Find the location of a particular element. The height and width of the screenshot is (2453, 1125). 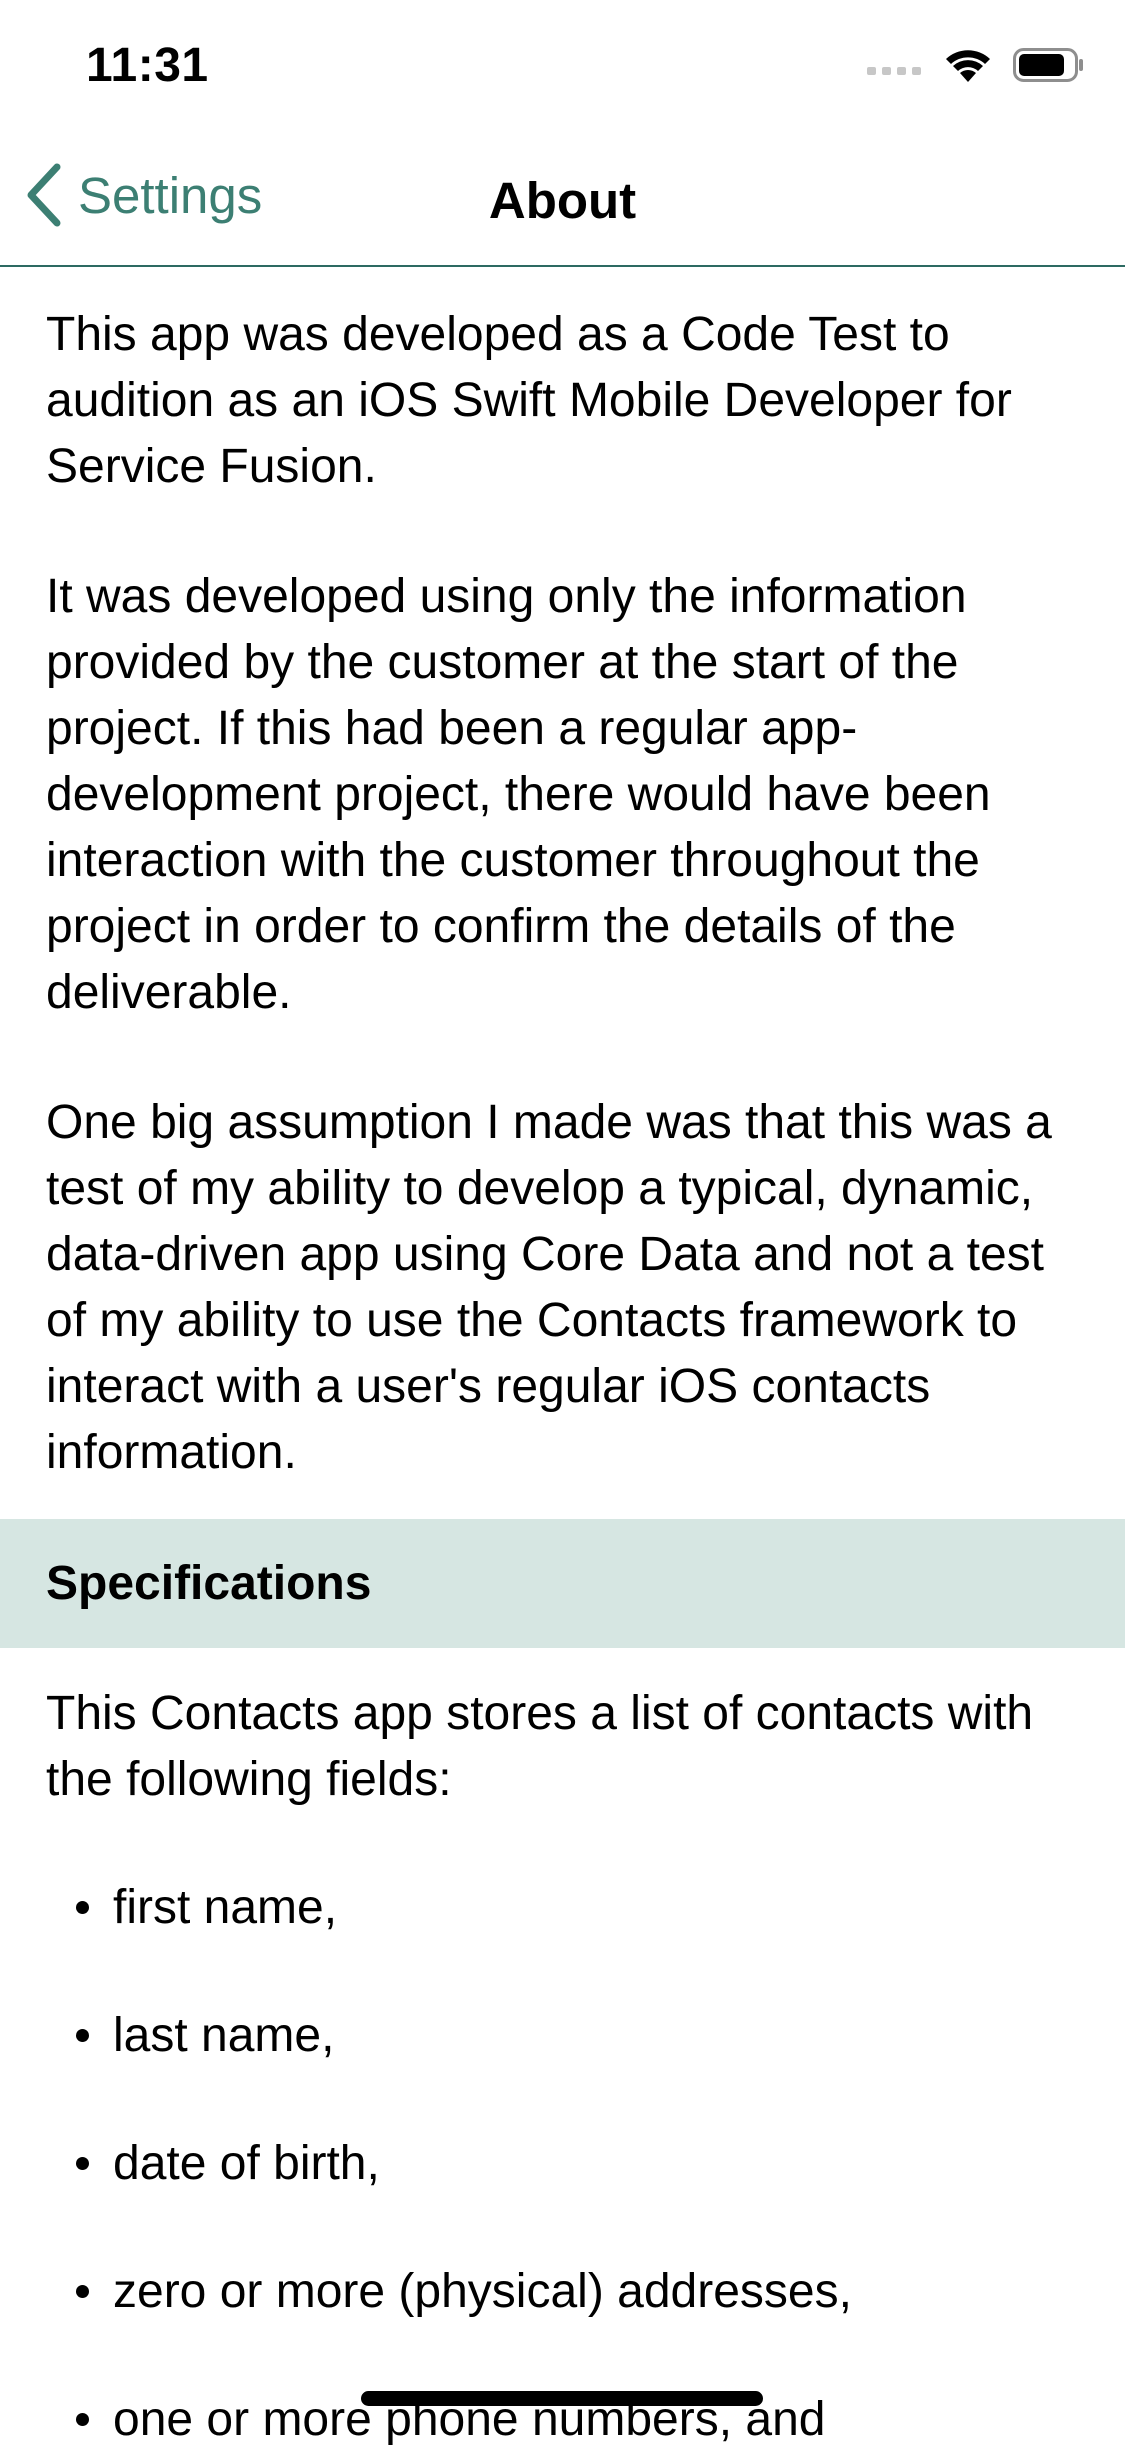

list-item: date of birth, is located at coordinates (562, 2164).